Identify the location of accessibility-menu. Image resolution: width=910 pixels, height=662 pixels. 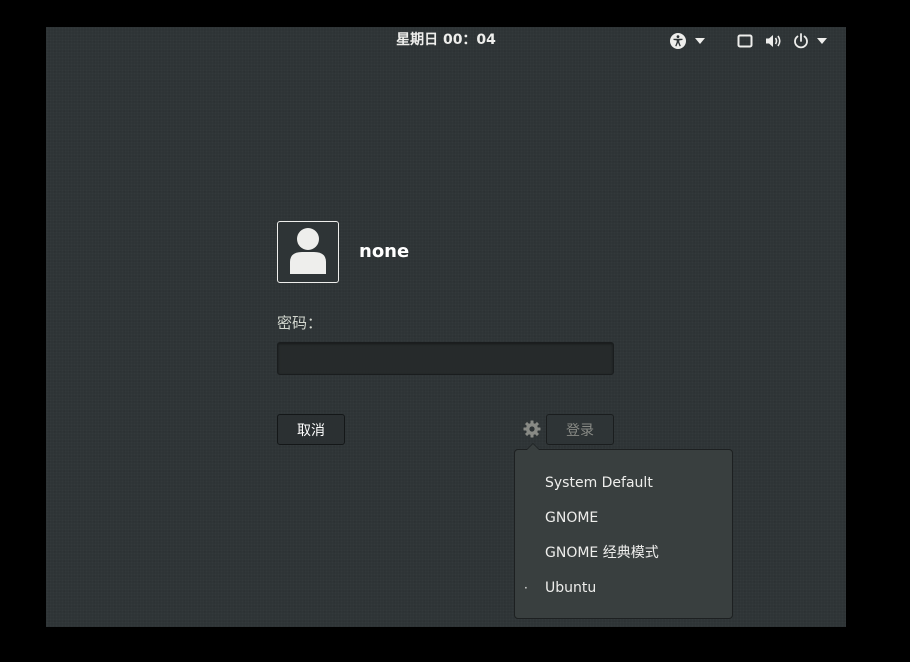
(687, 40).